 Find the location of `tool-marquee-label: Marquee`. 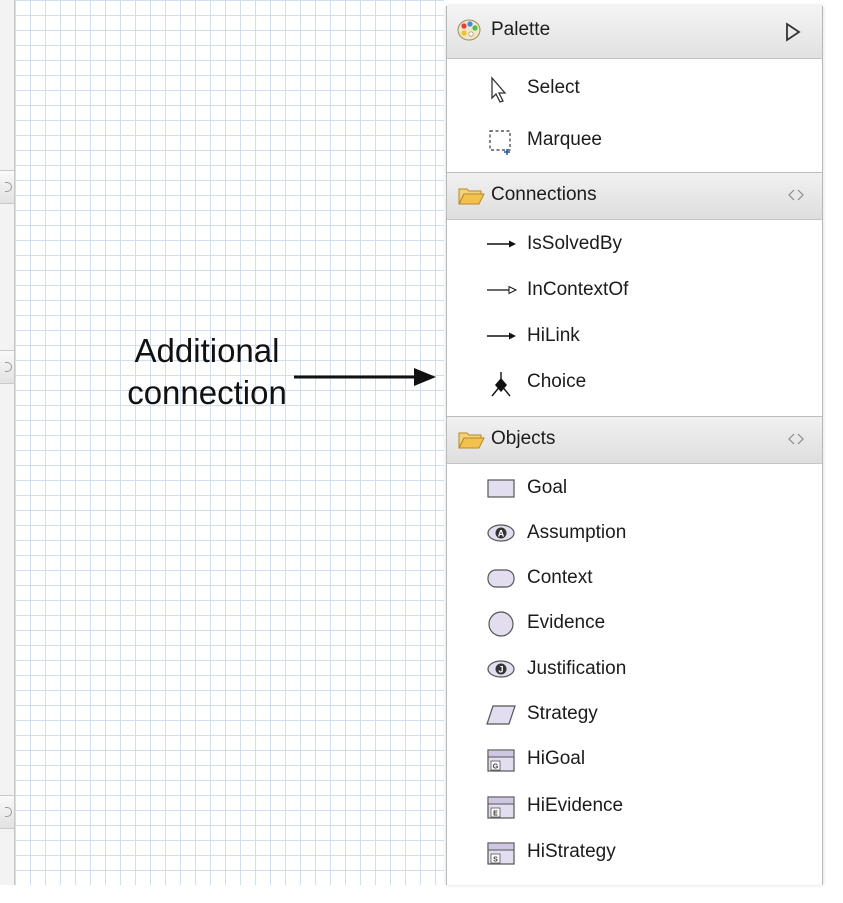

tool-marquee-label: Marquee is located at coordinates (564, 139).